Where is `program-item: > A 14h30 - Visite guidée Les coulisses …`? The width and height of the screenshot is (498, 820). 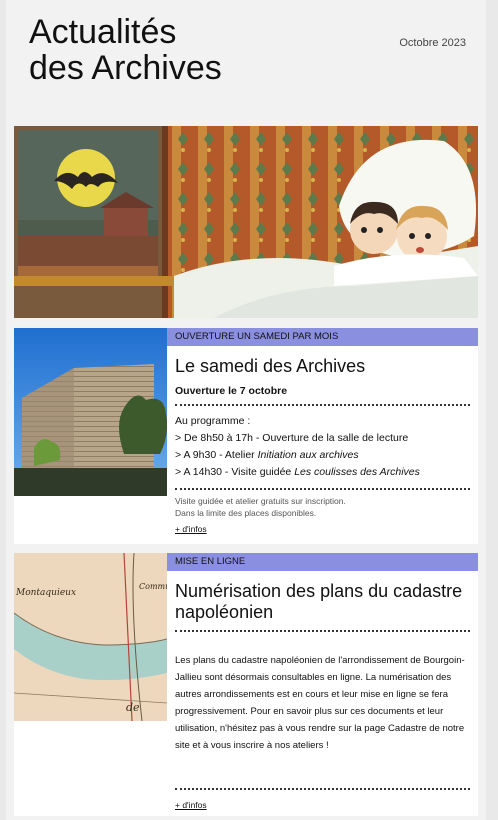 program-item: > A 14h30 - Visite guidée Les coulisses … is located at coordinates (297, 472).